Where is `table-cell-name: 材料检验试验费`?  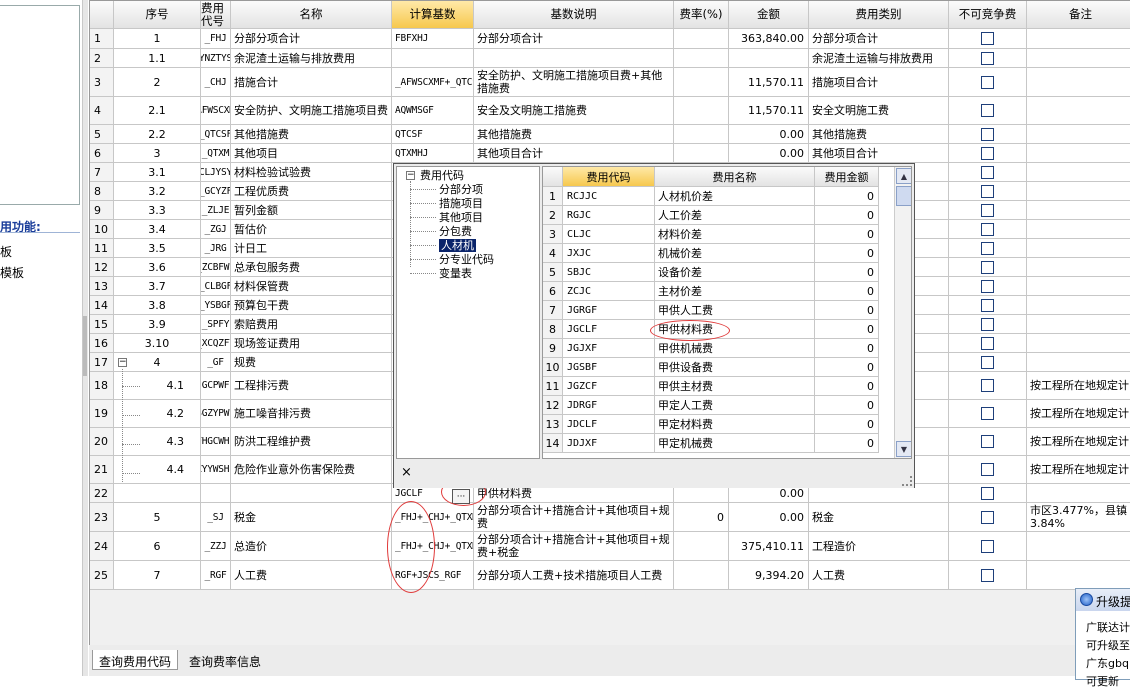 table-cell-name: 材料检验试验费 is located at coordinates (311, 172).